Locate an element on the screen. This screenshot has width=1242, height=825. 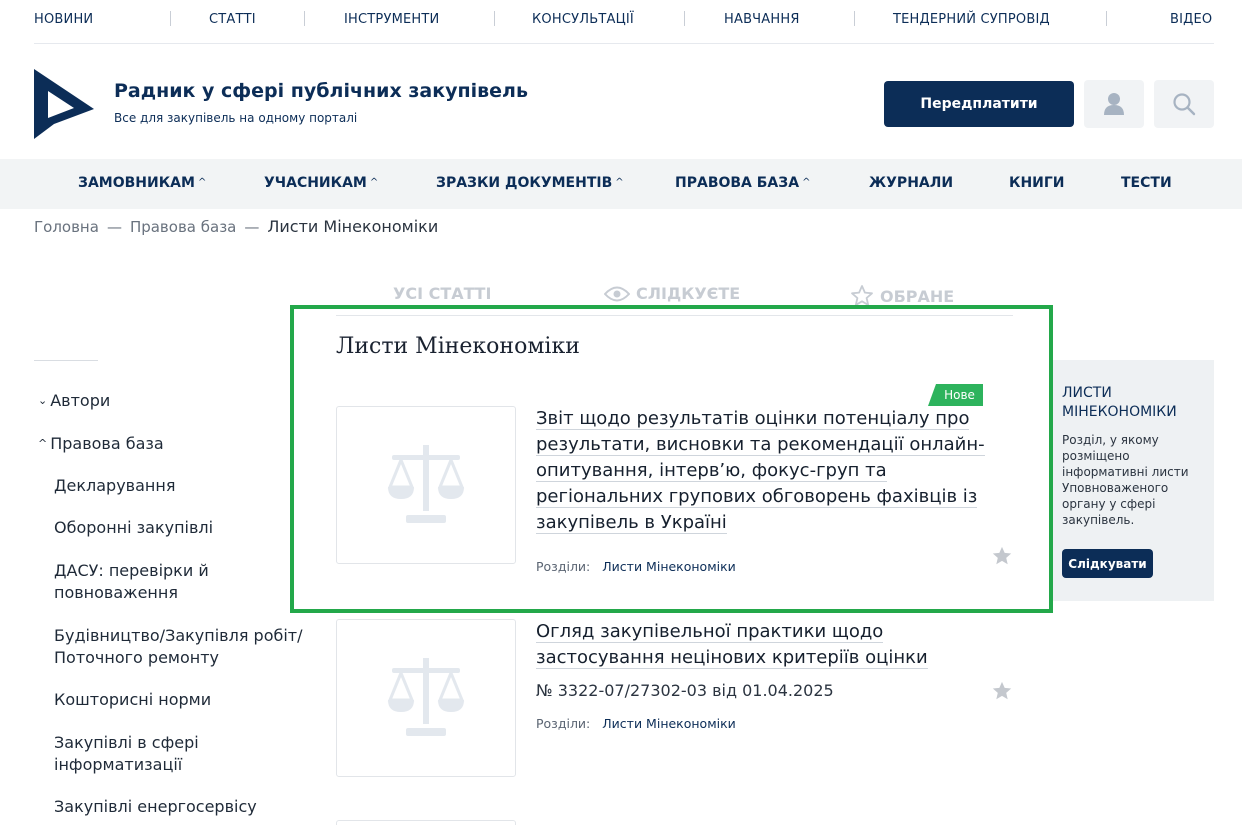
sidebar-subitem-estimate-norms: Кошторисні норми is located at coordinates (184, 700).